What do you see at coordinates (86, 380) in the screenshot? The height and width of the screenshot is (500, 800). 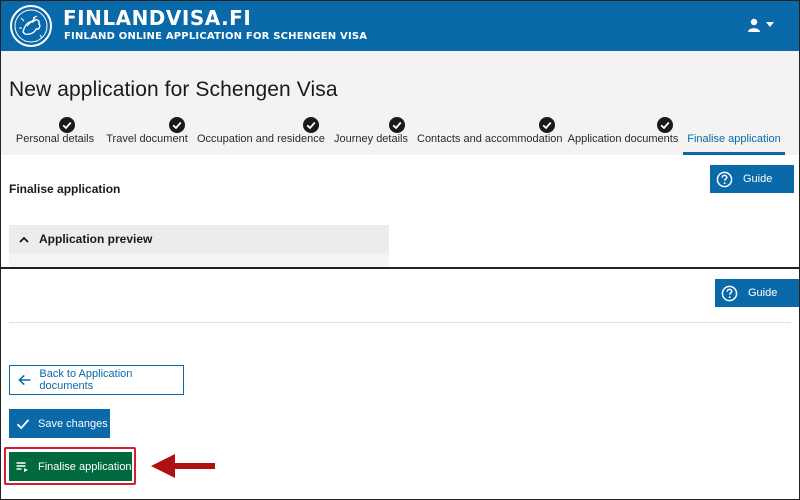 I see `back-button-label: Back to Application documents` at bounding box center [86, 380].